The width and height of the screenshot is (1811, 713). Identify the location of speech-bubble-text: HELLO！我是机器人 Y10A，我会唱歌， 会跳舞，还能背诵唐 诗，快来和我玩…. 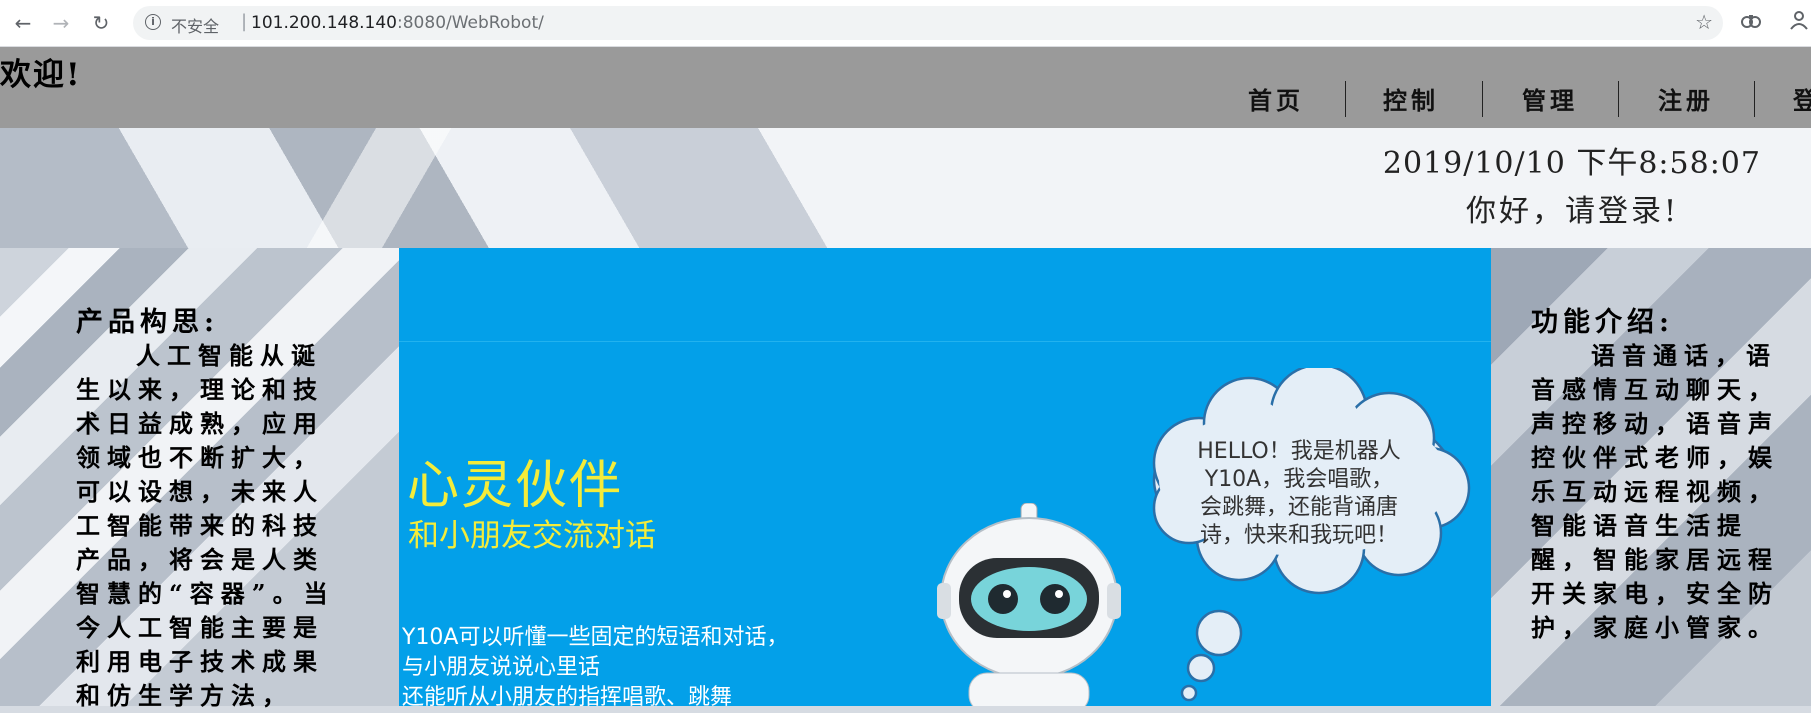
(1299, 494).